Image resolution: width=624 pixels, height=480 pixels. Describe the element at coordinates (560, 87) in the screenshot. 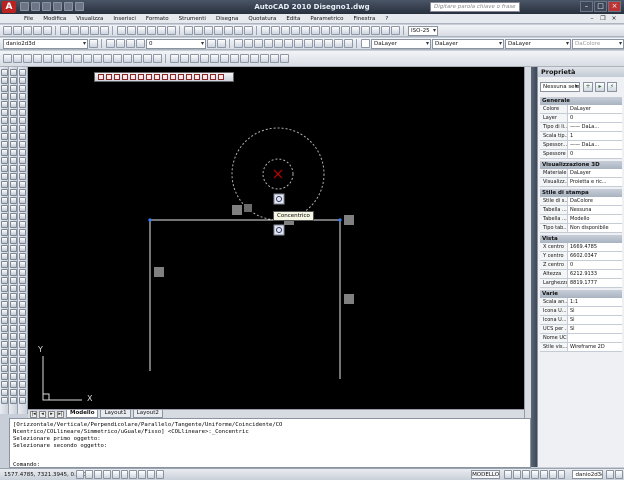

I see `selection-combo: Nessuna sele` at that location.